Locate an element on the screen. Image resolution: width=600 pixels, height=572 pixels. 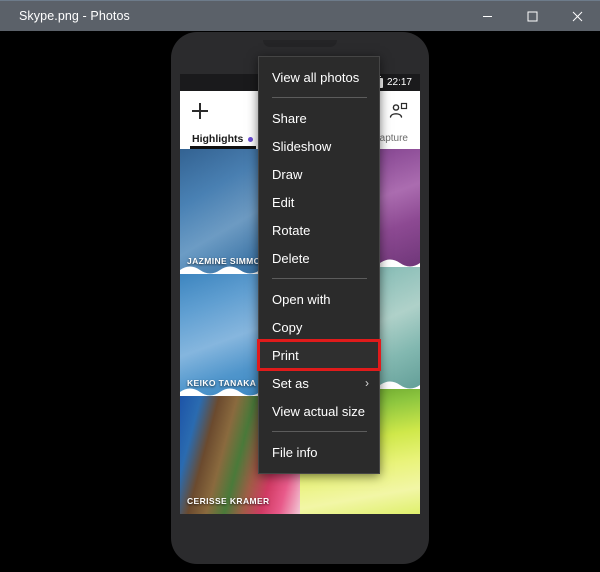
highlights-dot-icon is located at coordinates (251, 139).